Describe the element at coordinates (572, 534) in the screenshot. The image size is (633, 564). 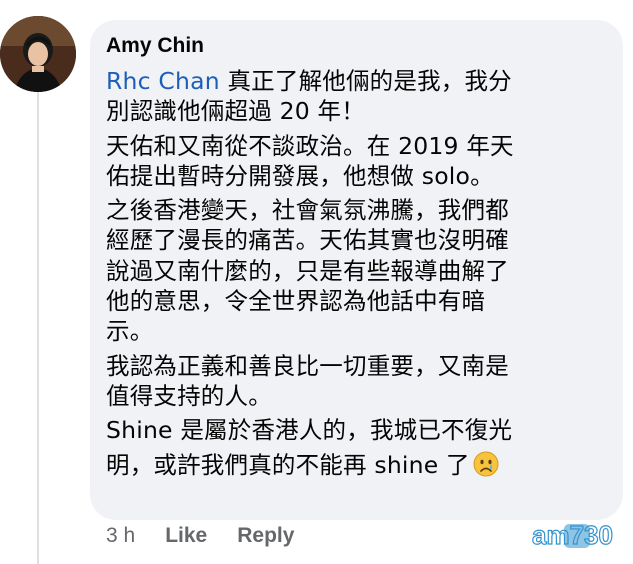
I see `am730-logo-icon: am730` at that location.